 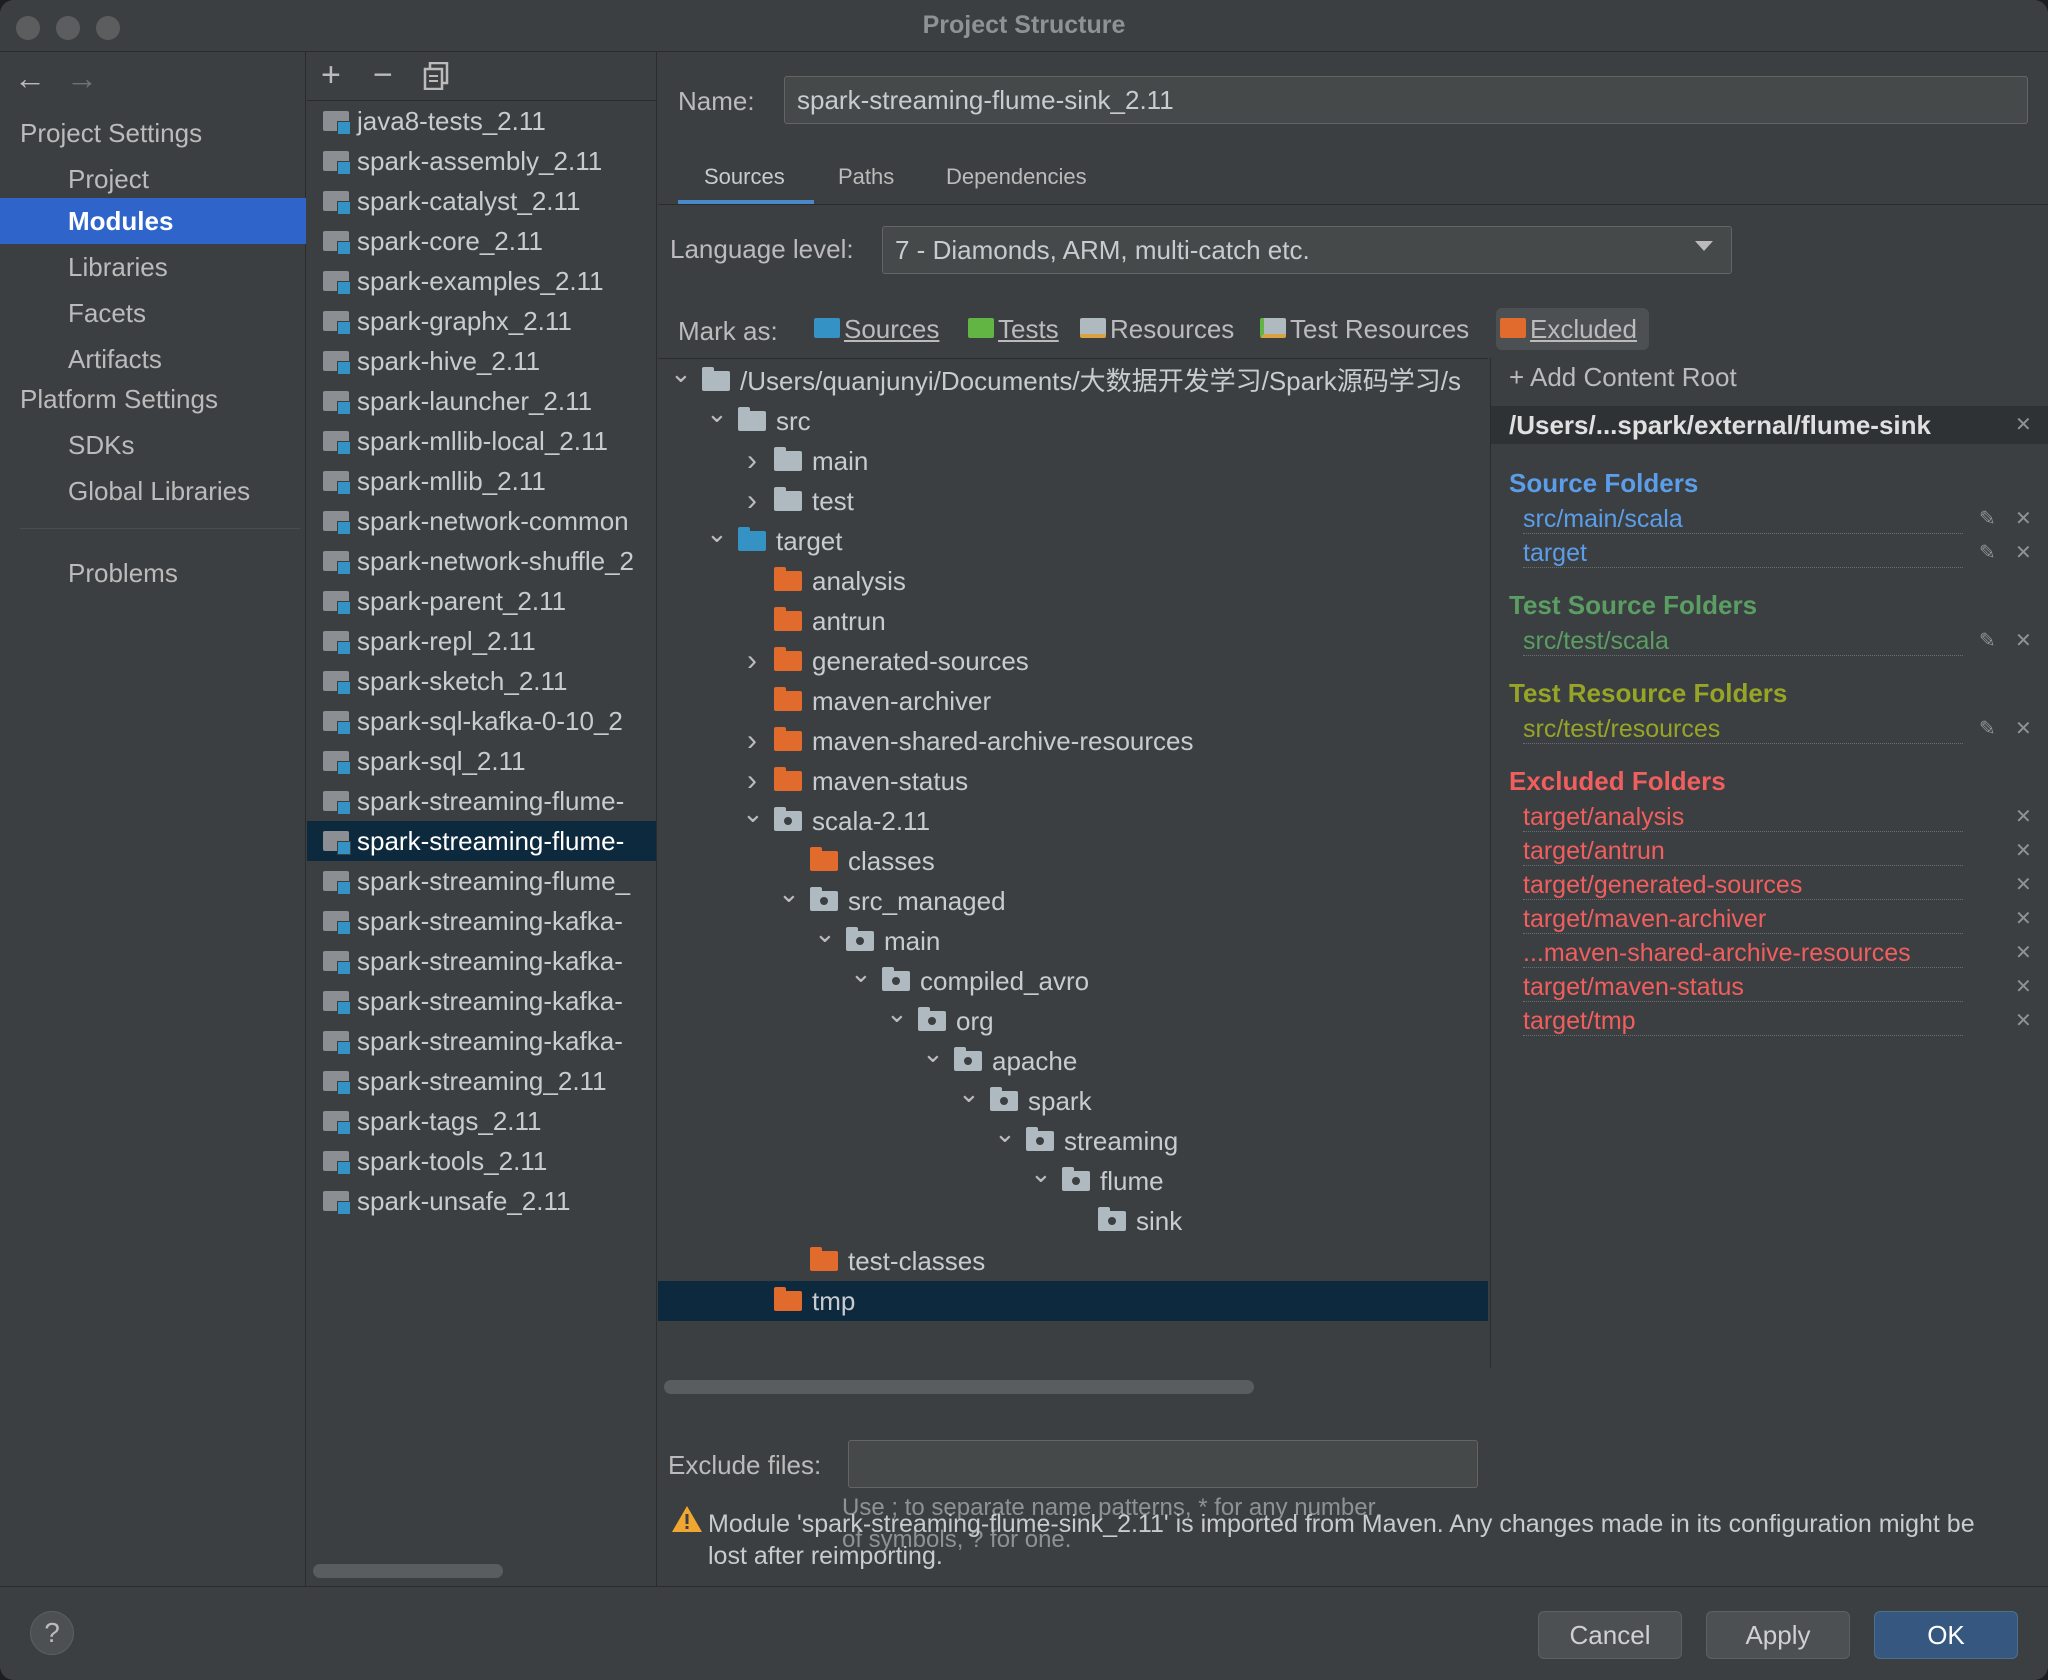 I want to click on module-list-item: spark-assembly_2.11, so click(x=481, y=161).